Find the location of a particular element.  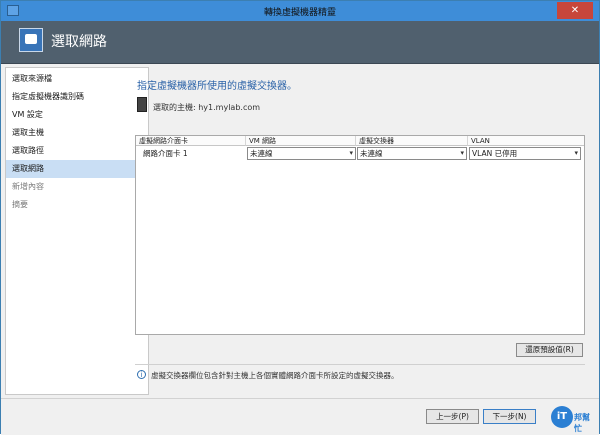

info-text: 虛擬交換器欄位包含針對主機上各個實體網路介面卡所設定的虛擬交換器。 is located at coordinates (275, 375).